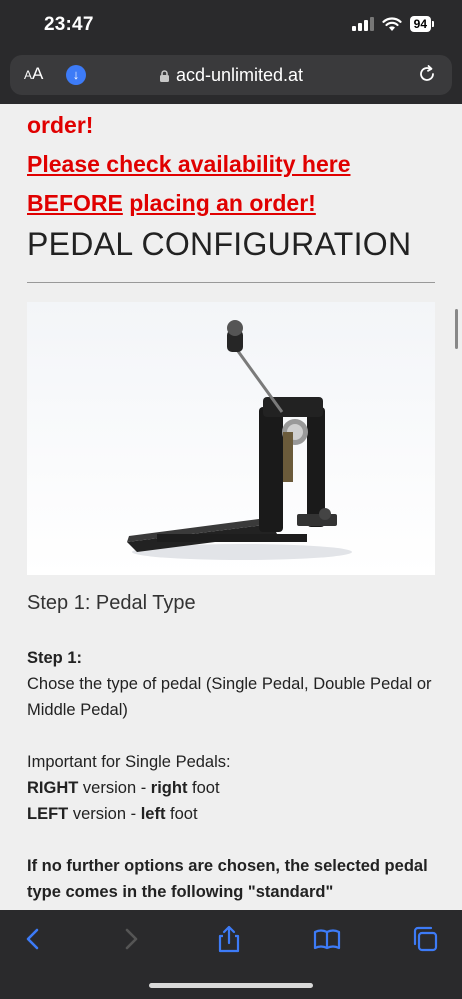  I want to click on pedal-image, so click(239, 440).